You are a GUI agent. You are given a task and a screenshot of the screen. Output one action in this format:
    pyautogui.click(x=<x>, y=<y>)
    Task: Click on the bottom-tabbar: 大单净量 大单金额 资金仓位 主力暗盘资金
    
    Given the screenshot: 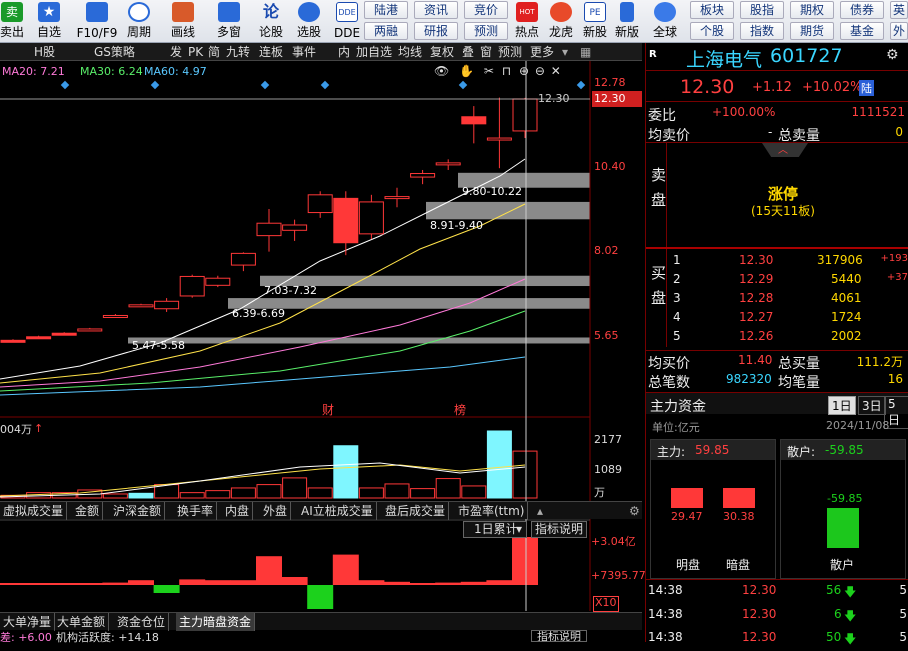 What is the action you would take?
    pyautogui.click(x=321, y=621)
    